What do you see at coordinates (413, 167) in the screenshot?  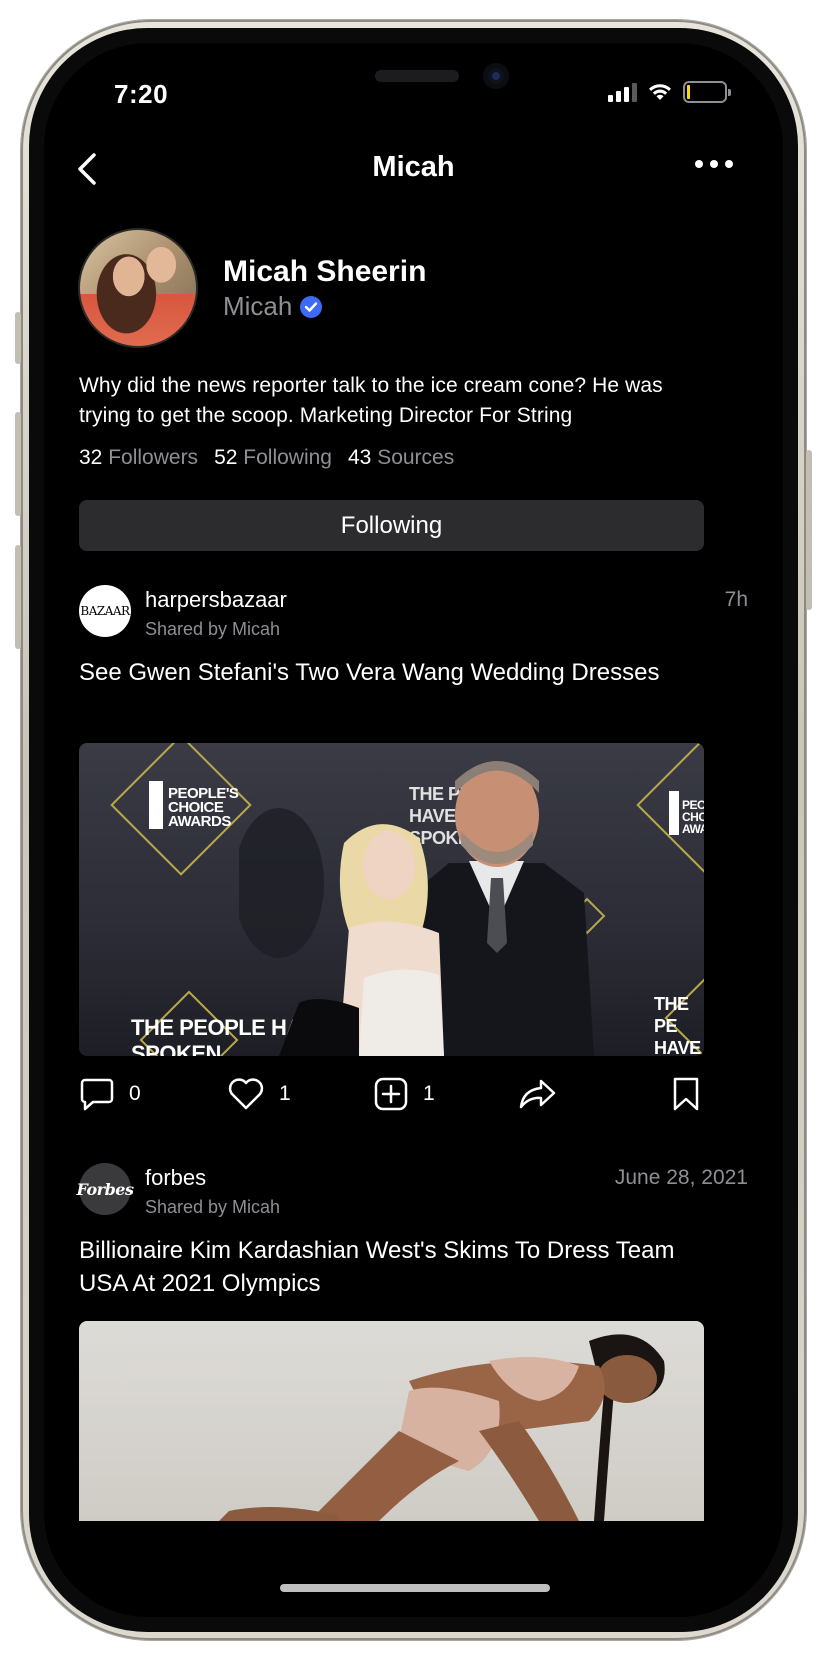 I see `nav-title: Micah` at bounding box center [413, 167].